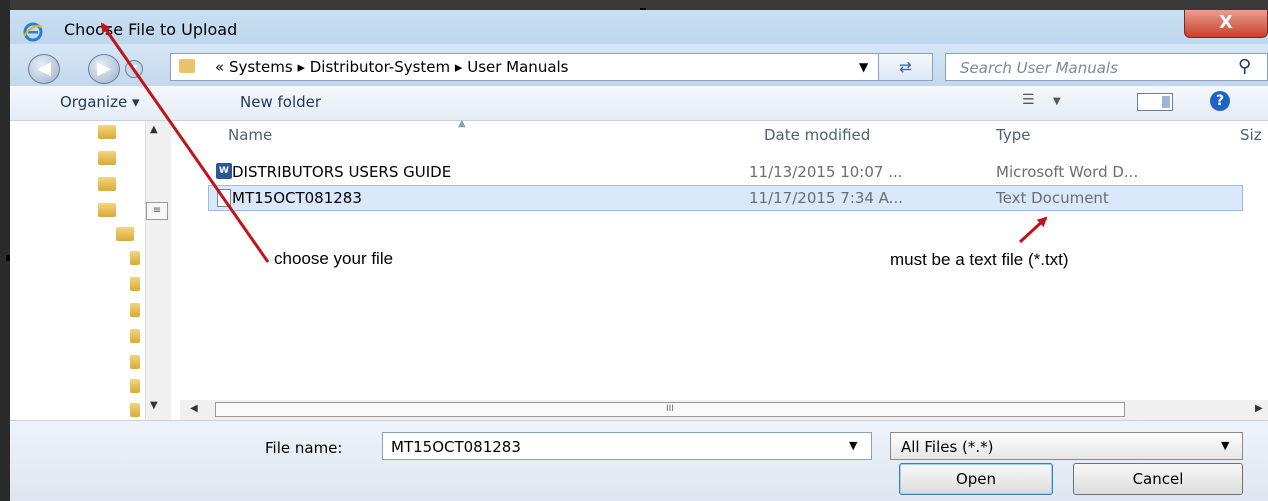 The image size is (1268, 501). Describe the element at coordinates (304, 448) in the screenshot. I see `file-name-label: File name:` at that location.